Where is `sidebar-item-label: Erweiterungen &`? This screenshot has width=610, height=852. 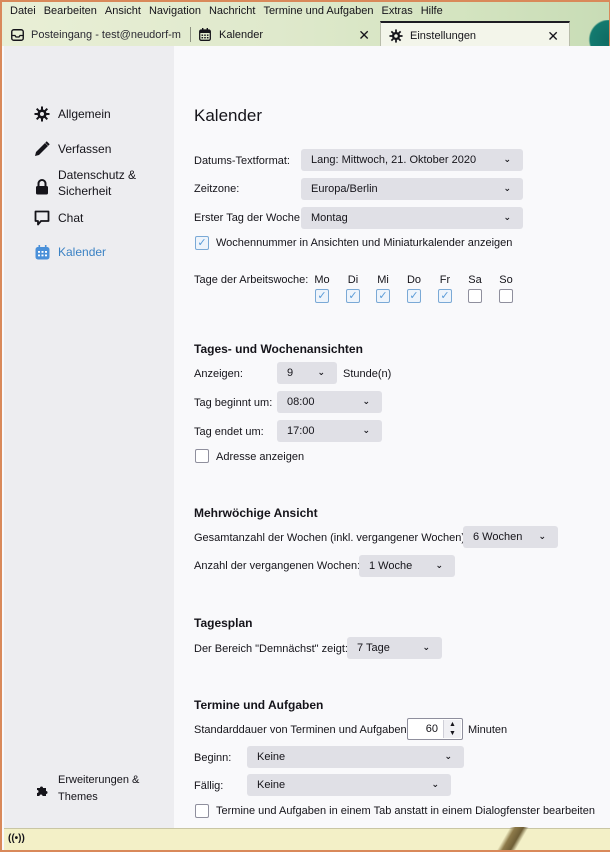
sidebar-item-label: Erweiterungen & is located at coordinates (99, 780).